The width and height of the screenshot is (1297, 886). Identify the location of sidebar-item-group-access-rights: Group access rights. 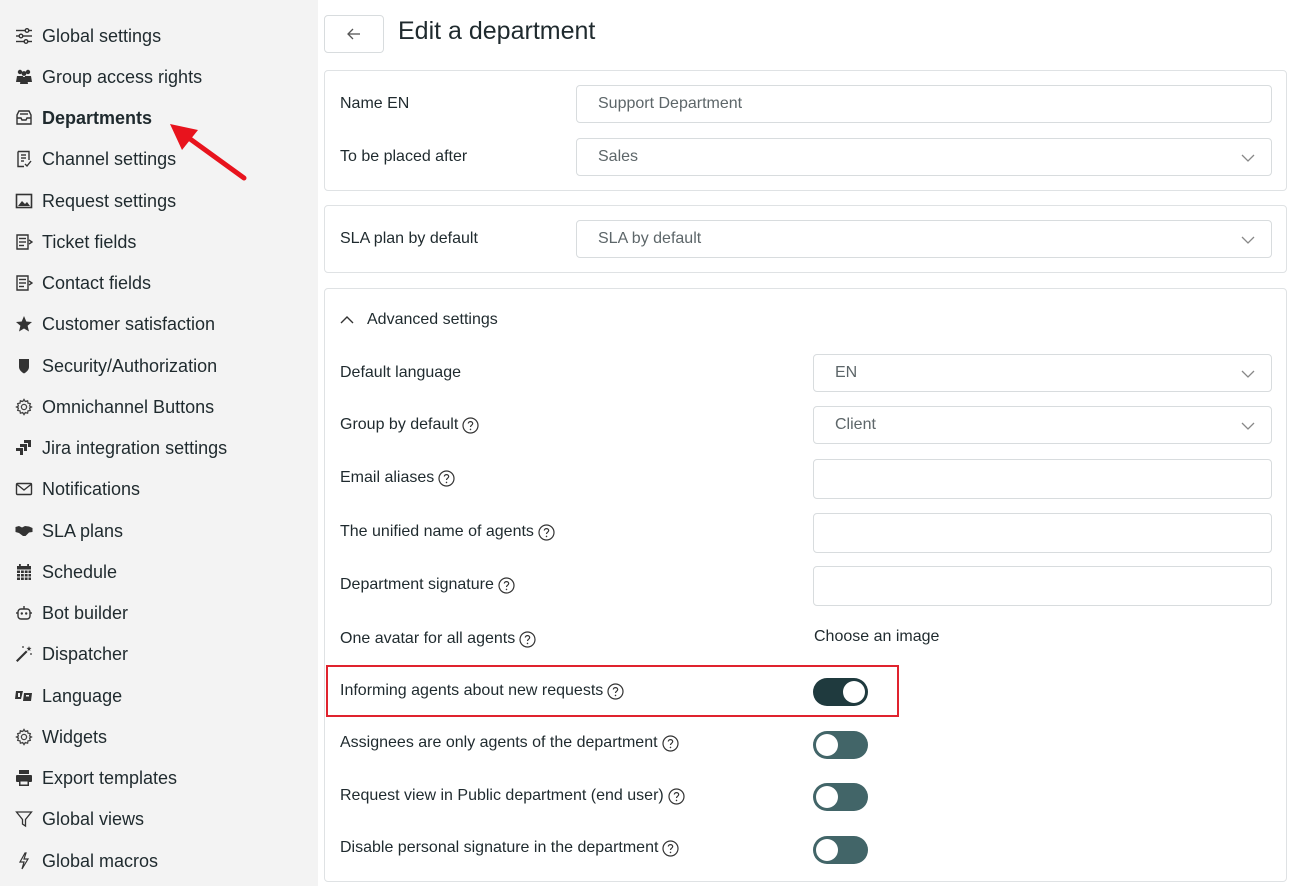
(159, 77).